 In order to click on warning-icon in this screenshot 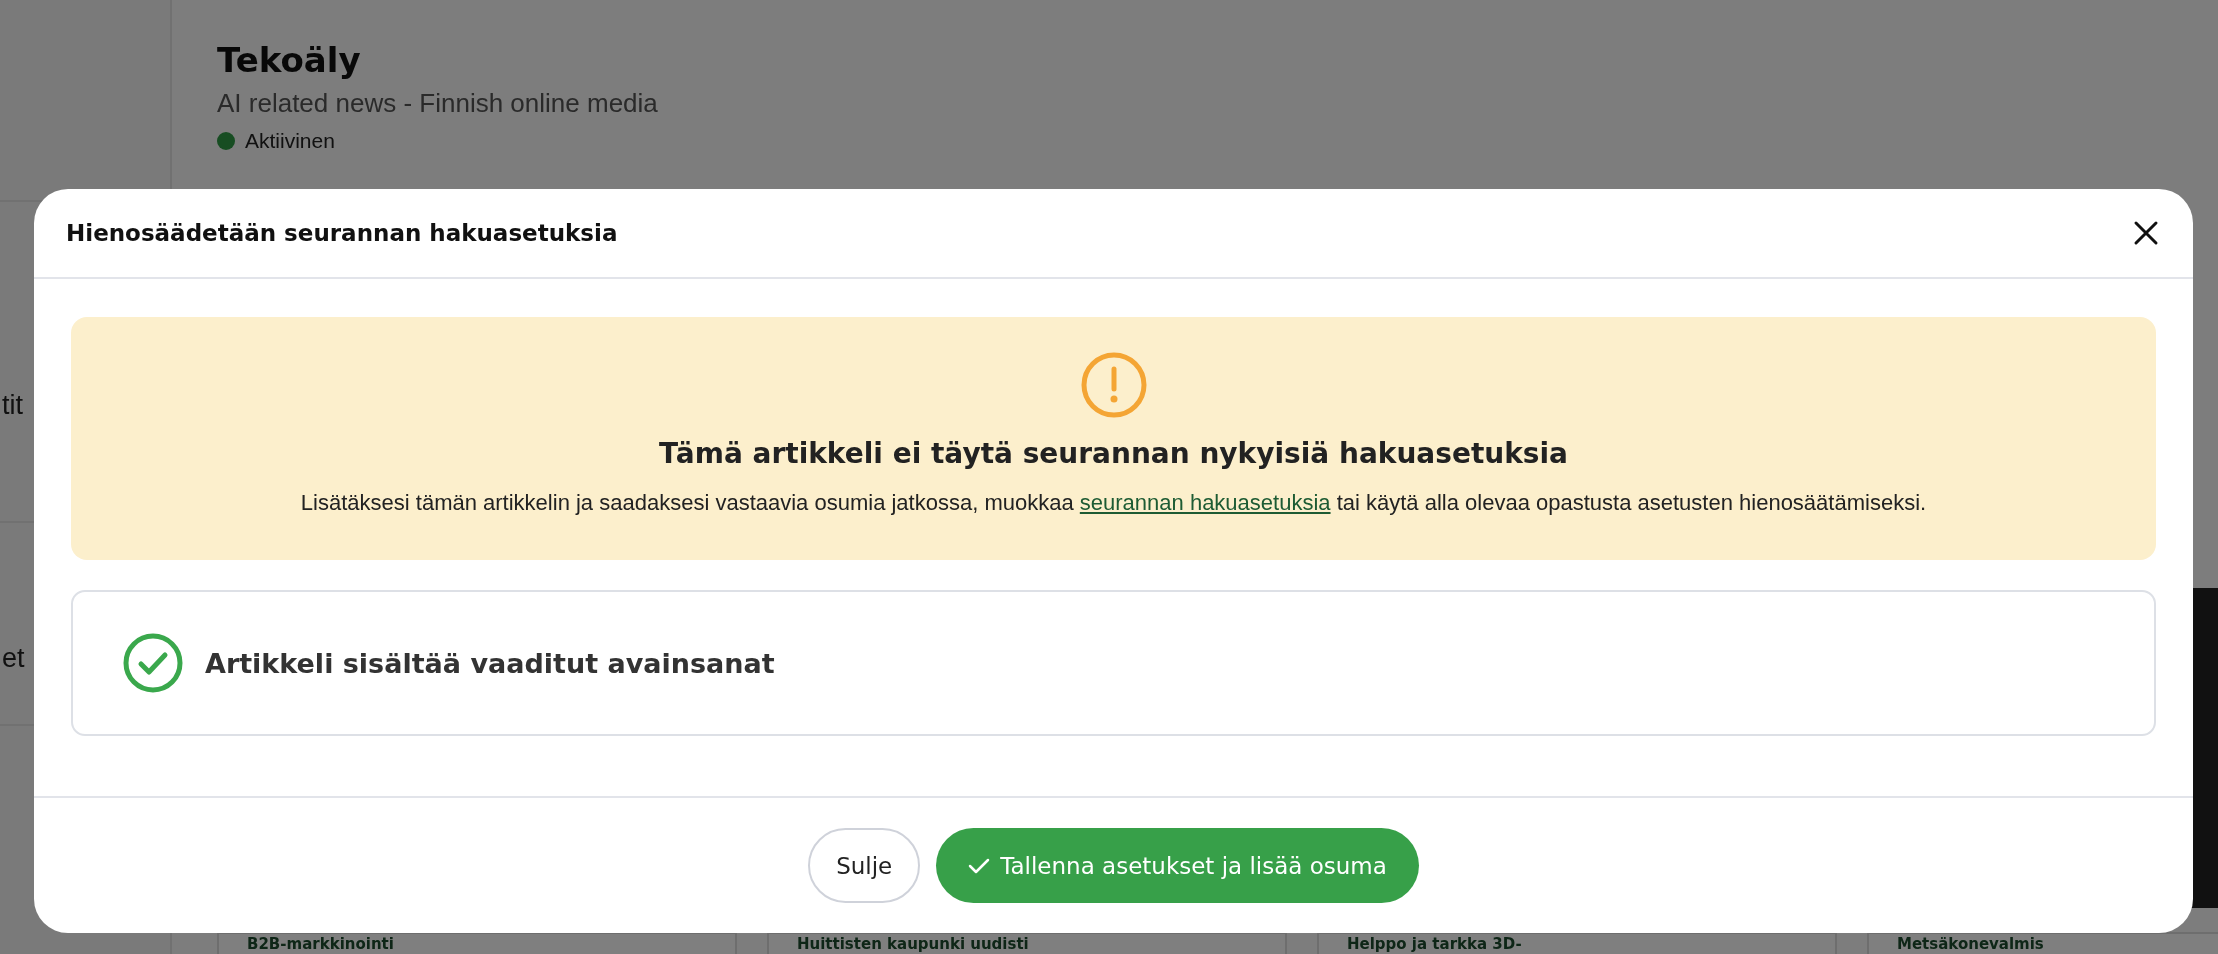, I will do `click(1113, 385)`.